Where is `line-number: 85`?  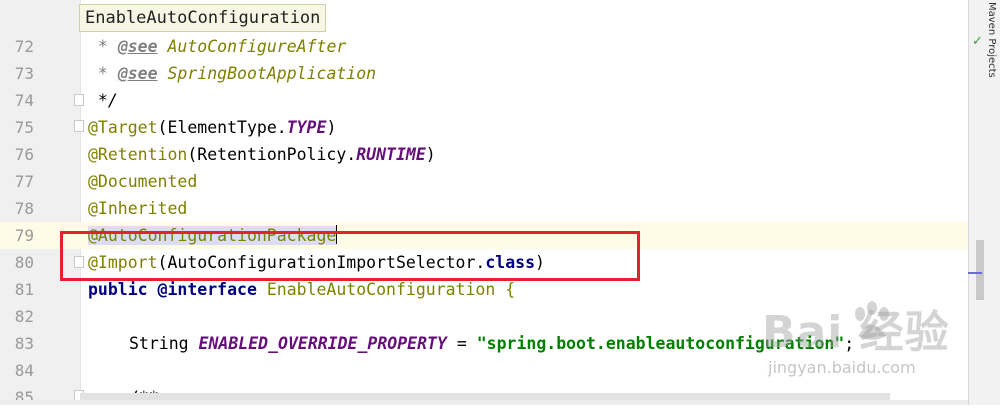
line-number: 85 is located at coordinates (24, 397).